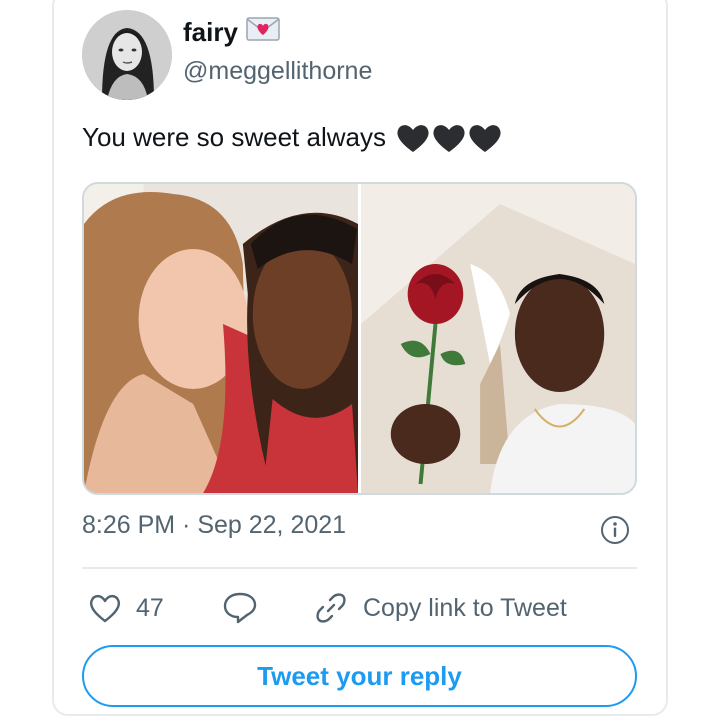 The image size is (716, 724). What do you see at coordinates (465, 607) in the screenshot?
I see `copy-link-label: Copy link to Tweet` at bounding box center [465, 607].